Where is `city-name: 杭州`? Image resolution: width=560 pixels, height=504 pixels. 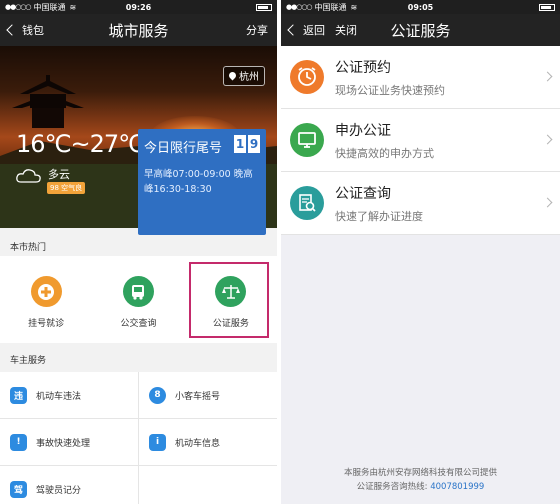
city-name: 杭州 is located at coordinates (249, 77).